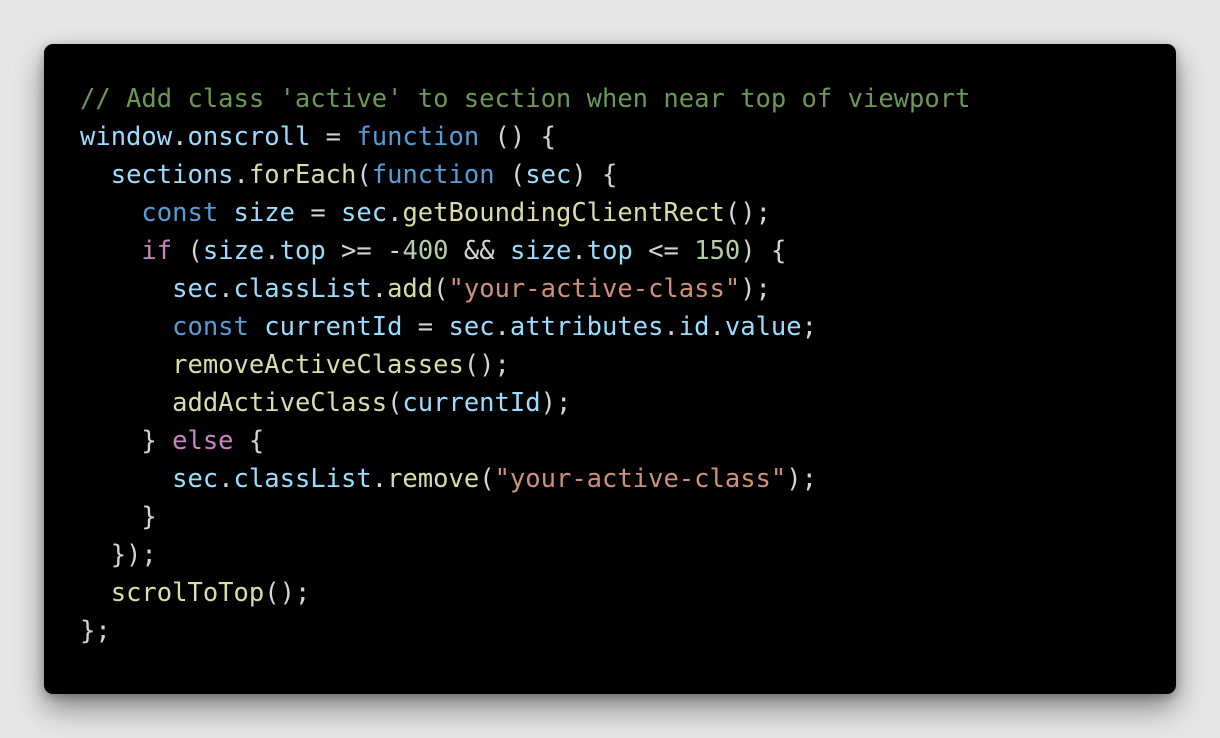  I want to click on code-line: } else {, so click(628, 441).